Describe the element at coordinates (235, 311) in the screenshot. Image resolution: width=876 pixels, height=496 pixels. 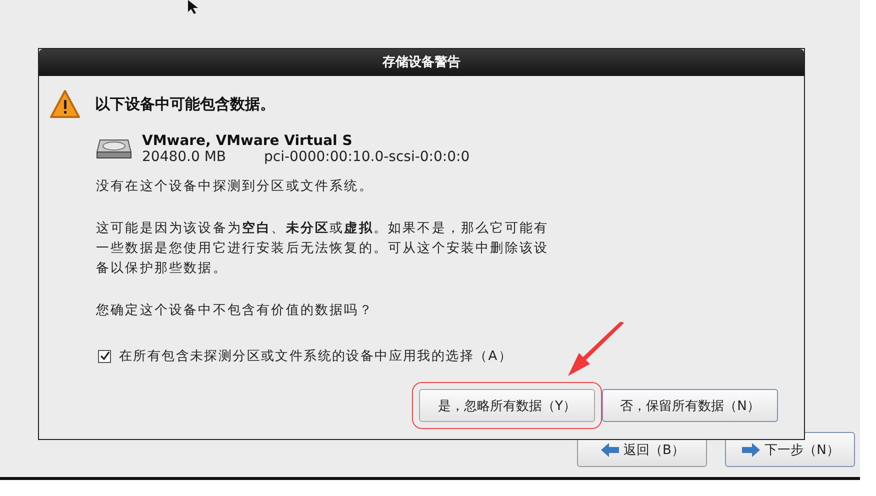
I see `message-text: 您确定这个设备中不包含有价值的数据吗？` at that location.